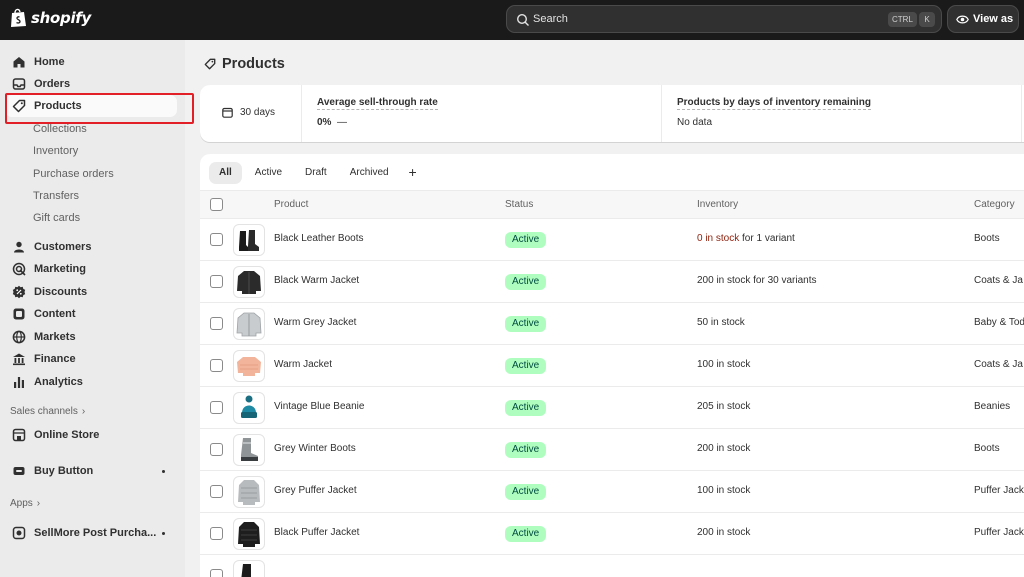 This screenshot has width=1024, height=577. What do you see at coordinates (746, 238) in the screenshot?
I see `inventory-value: 0 in stock for 1 variant` at bounding box center [746, 238].